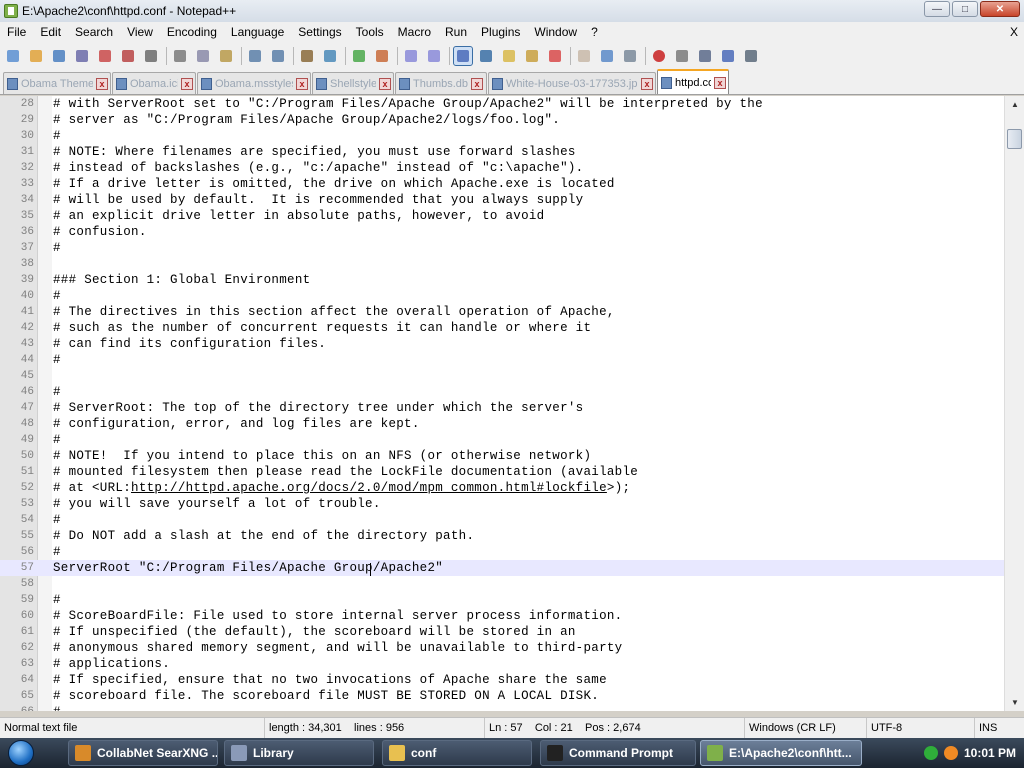 The height and width of the screenshot is (768, 1024). Describe the element at coordinates (192, 32) in the screenshot. I see `menu-encoding: Encoding` at that location.